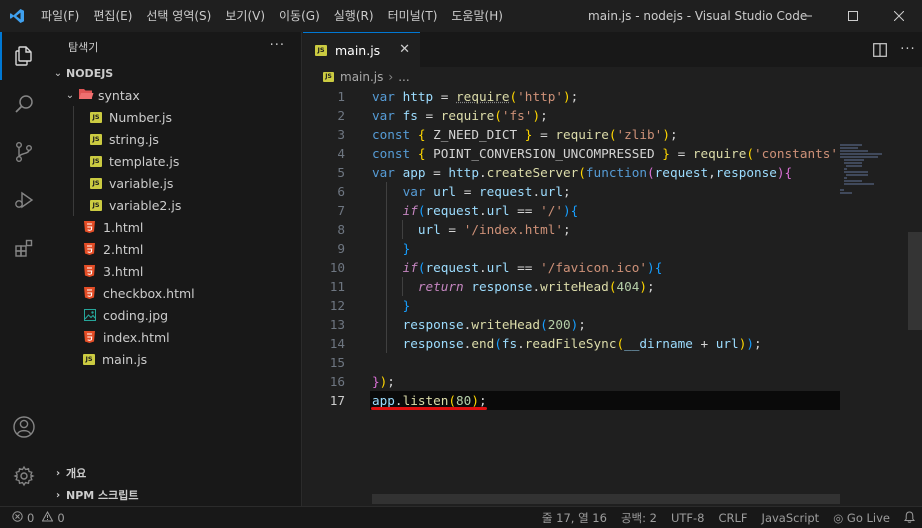  Describe the element at coordinates (299, 16) in the screenshot. I see `menu-go: 이동(G)` at that location.